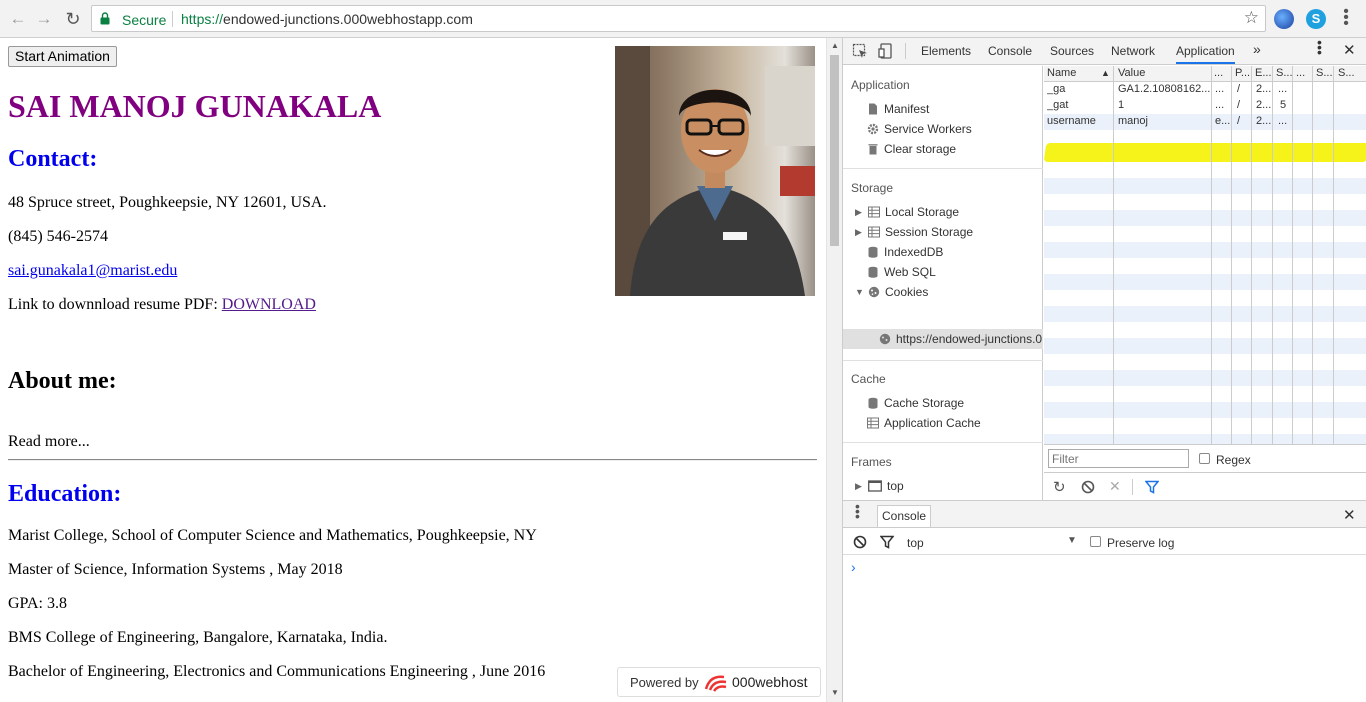 The height and width of the screenshot is (702, 1366). What do you see at coordinates (1284, 19) in the screenshot?
I see `extension-globe-icon` at bounding box center [1284, 19].